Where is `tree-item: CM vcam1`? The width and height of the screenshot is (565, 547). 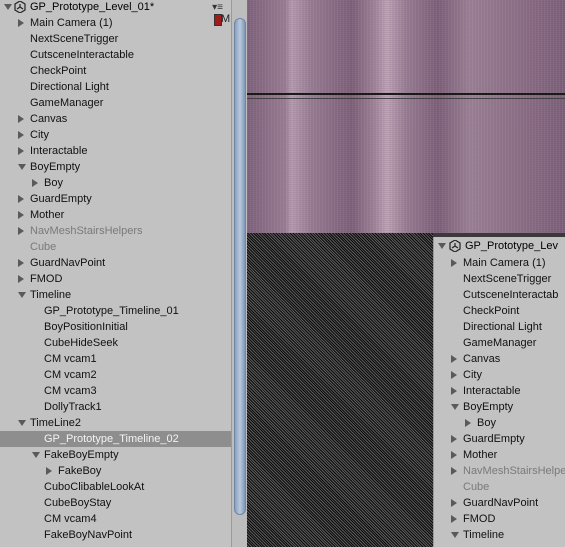
tree-item: CM vcam1 is located at coordinates (115, 359).